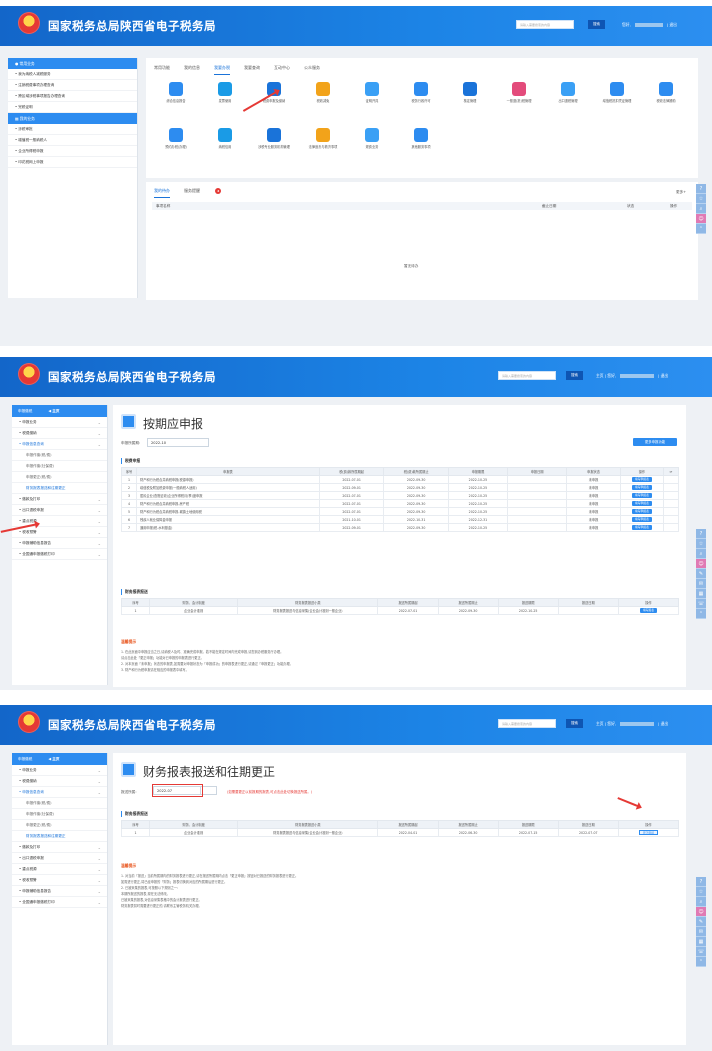 The width and height of the screenshot is (712, 1051). I want to click on period-input: 2022-10, so click(178, 442).